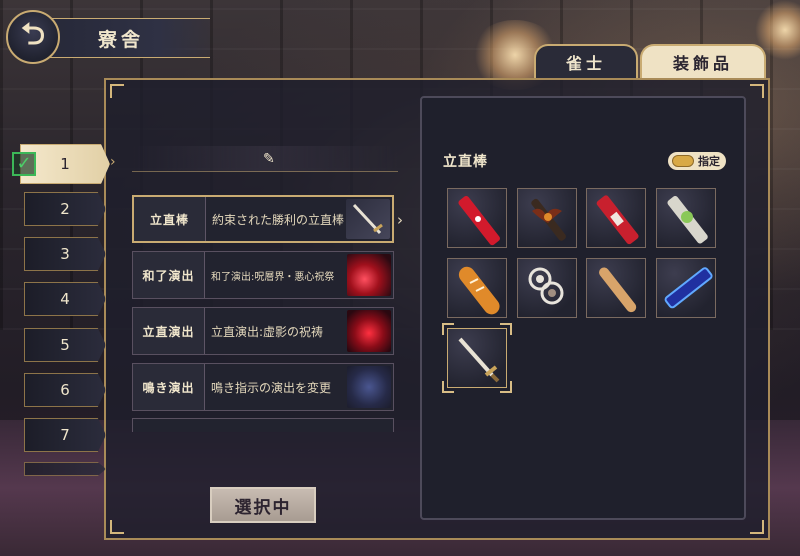  I want to click on tab-decorations: 装飾品, so click(703, 61).